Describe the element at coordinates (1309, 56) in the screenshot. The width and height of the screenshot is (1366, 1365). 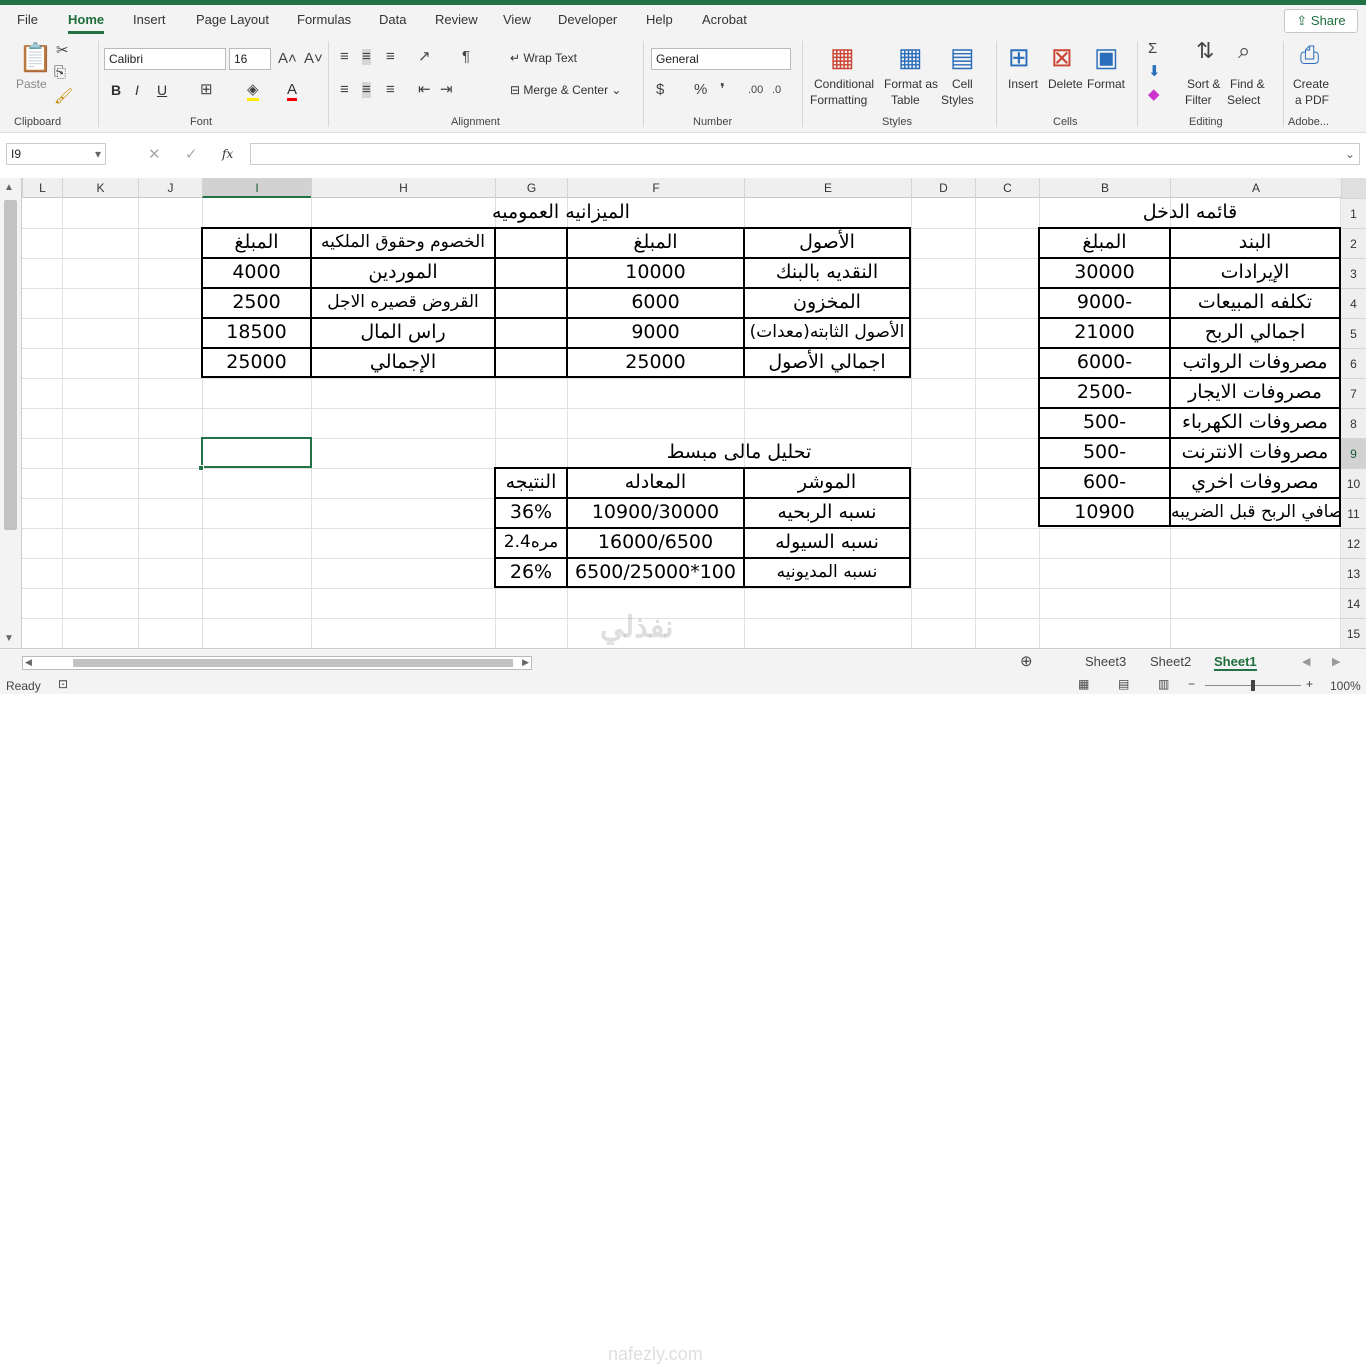
I see `create-pdf-icon: ⎙` at that location.